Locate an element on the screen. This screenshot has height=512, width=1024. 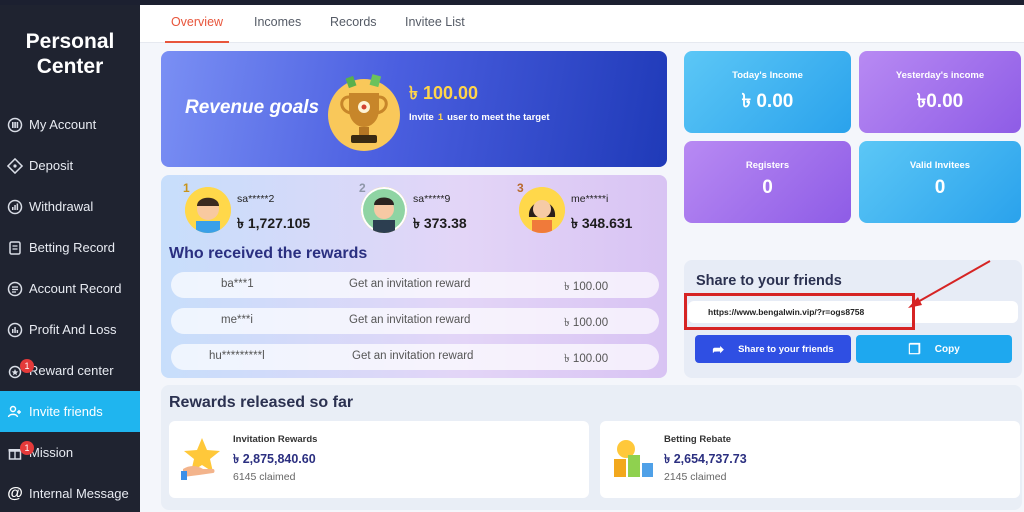
reward-user: hu*********l is located at coordinates (237, 356).